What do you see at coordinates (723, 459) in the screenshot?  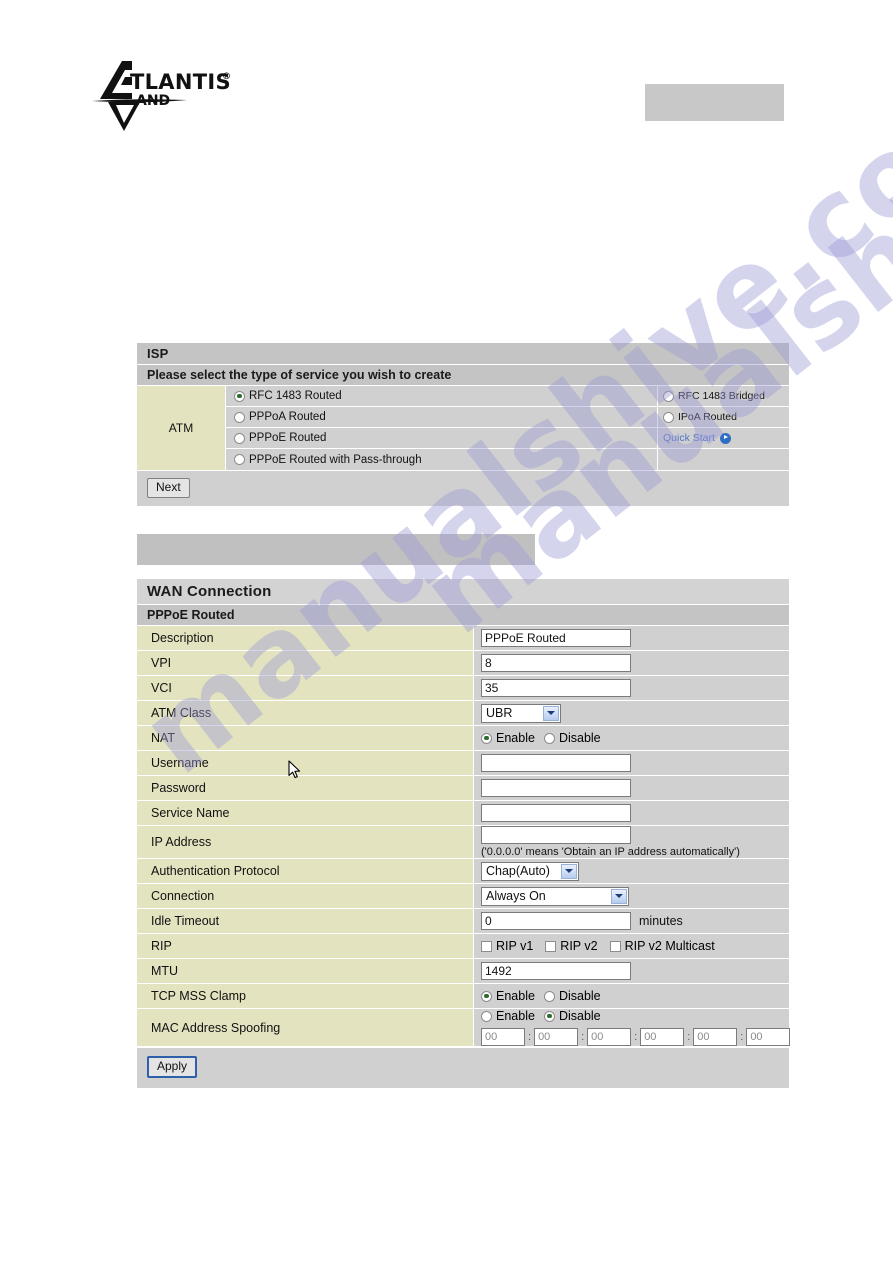 I see `isp-right-column-spacer` at bounding box center [723, 459].